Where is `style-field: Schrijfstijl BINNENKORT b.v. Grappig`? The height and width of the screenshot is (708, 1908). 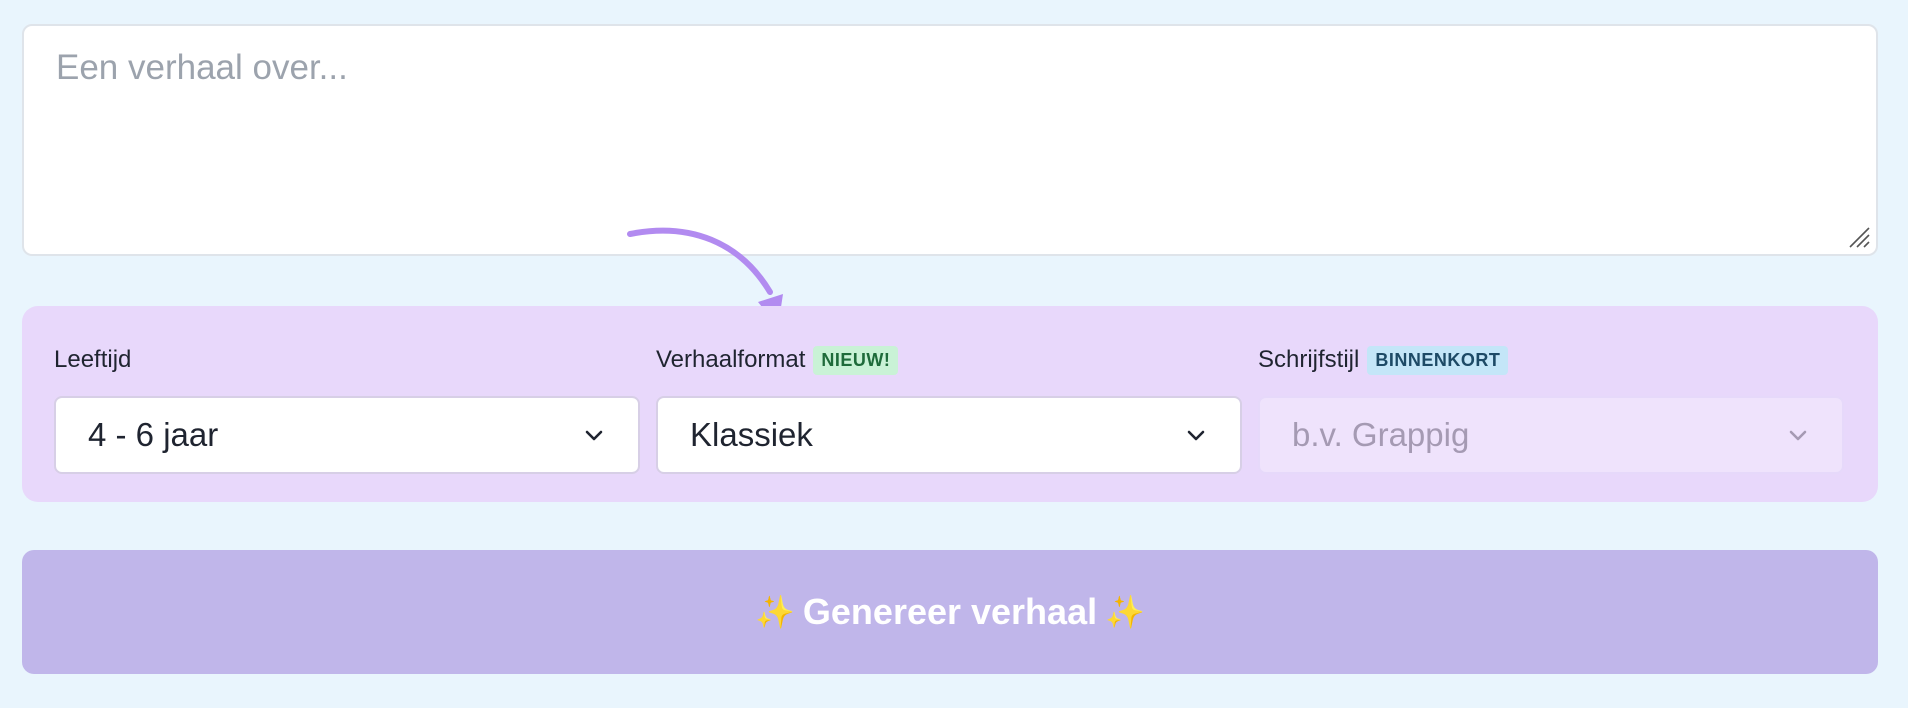
style-field: Schrijfstijl BINNENKORT b.v. Grappig is located at coordinates (1551, 408).